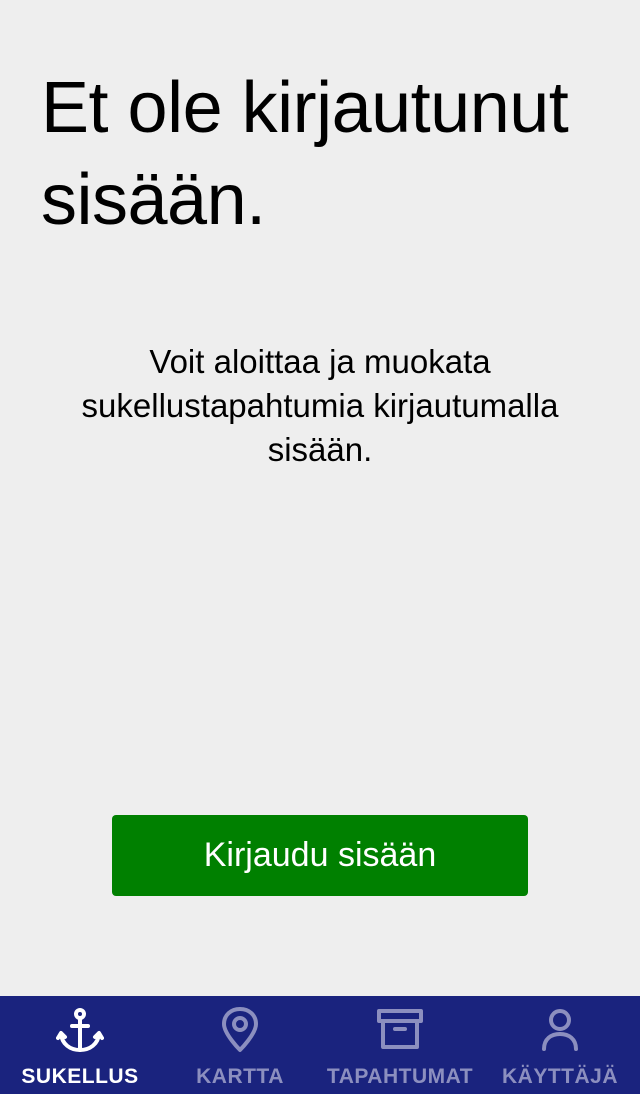 The image size is (640, 1094). Describe the element at coordinates (305, 154) in the screenshot. I see `page-title: Et ole kirjautunut sisään.` at that location.